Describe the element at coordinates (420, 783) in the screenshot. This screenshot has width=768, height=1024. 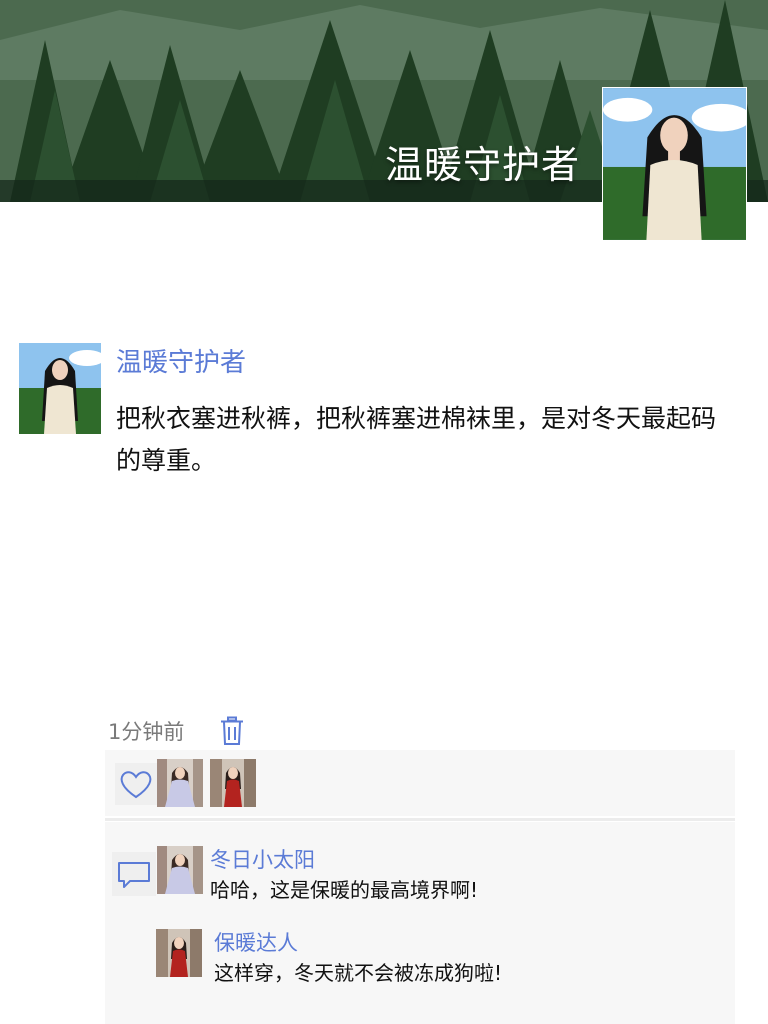
I see `likes-panel` at that location.